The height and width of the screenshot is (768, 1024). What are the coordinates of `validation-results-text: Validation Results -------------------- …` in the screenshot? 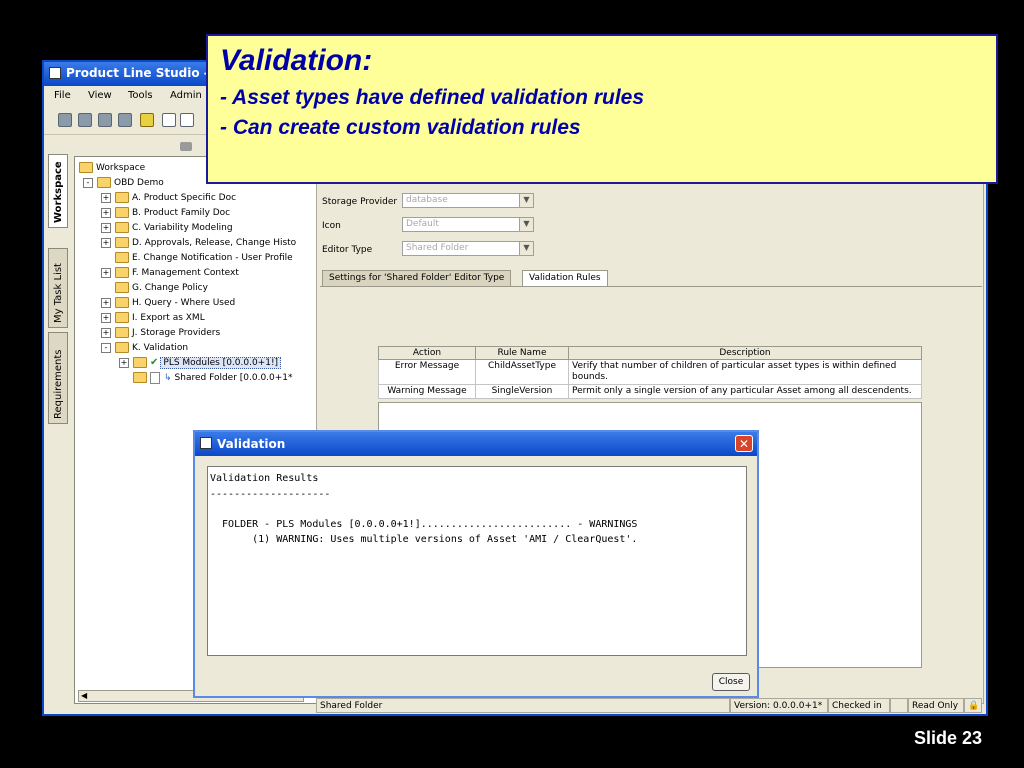 It's located at (477, 561).